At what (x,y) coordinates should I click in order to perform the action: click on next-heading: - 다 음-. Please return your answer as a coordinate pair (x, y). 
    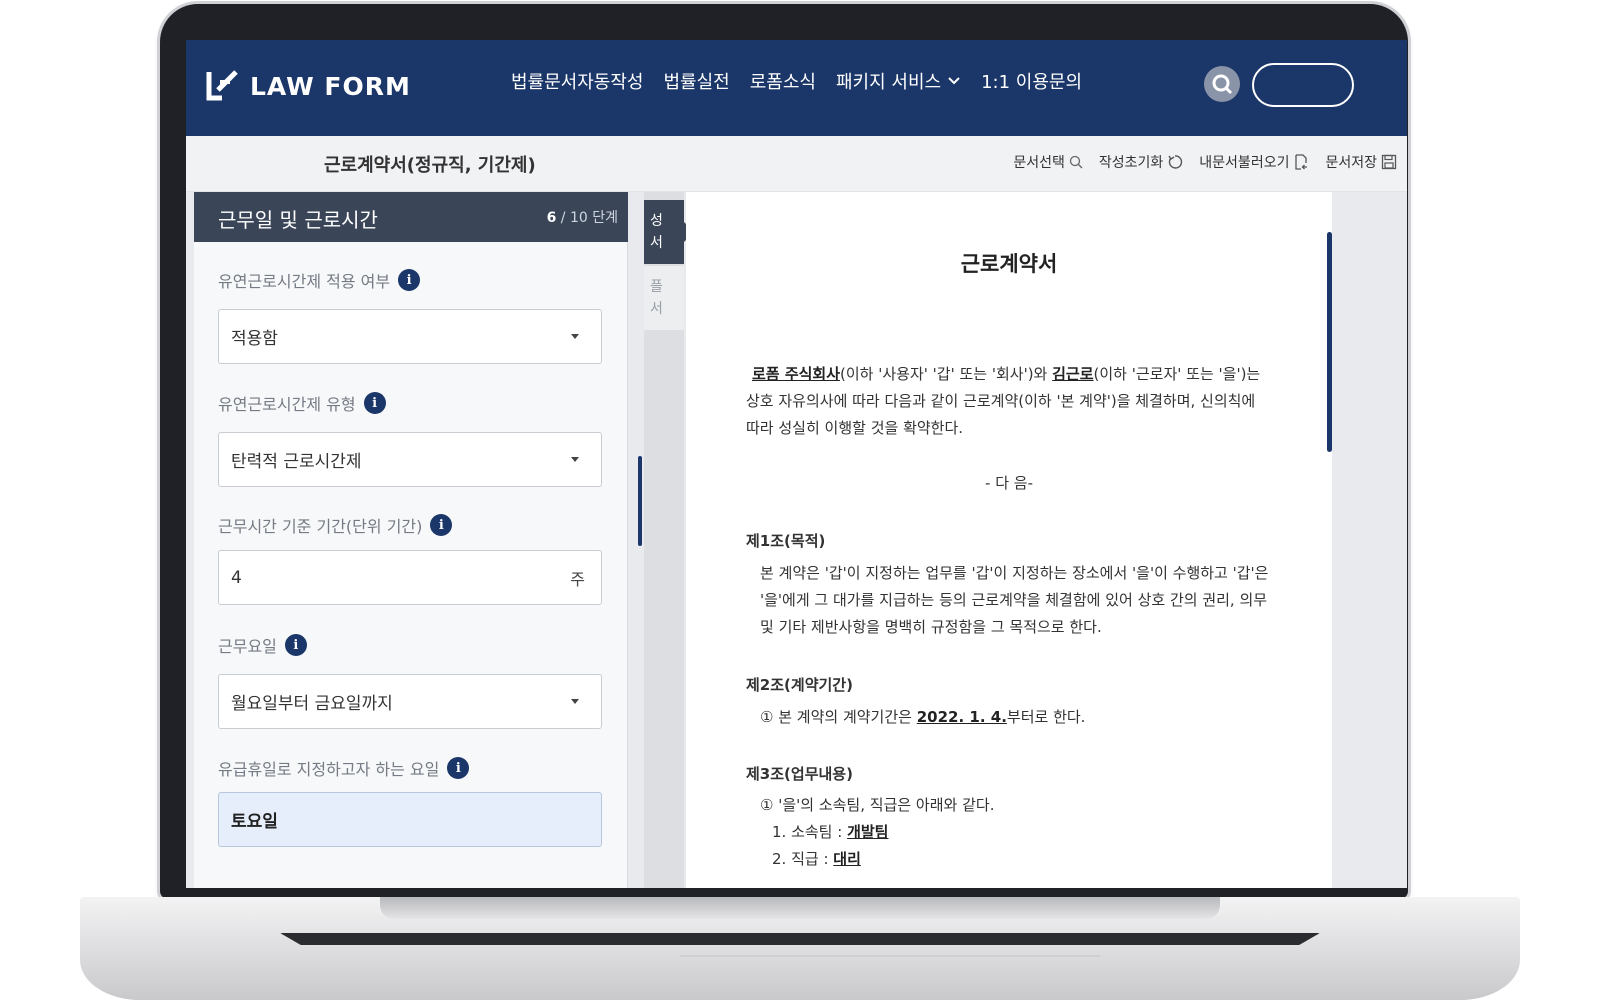
    Looking at the image, I should click on (1009, 483).